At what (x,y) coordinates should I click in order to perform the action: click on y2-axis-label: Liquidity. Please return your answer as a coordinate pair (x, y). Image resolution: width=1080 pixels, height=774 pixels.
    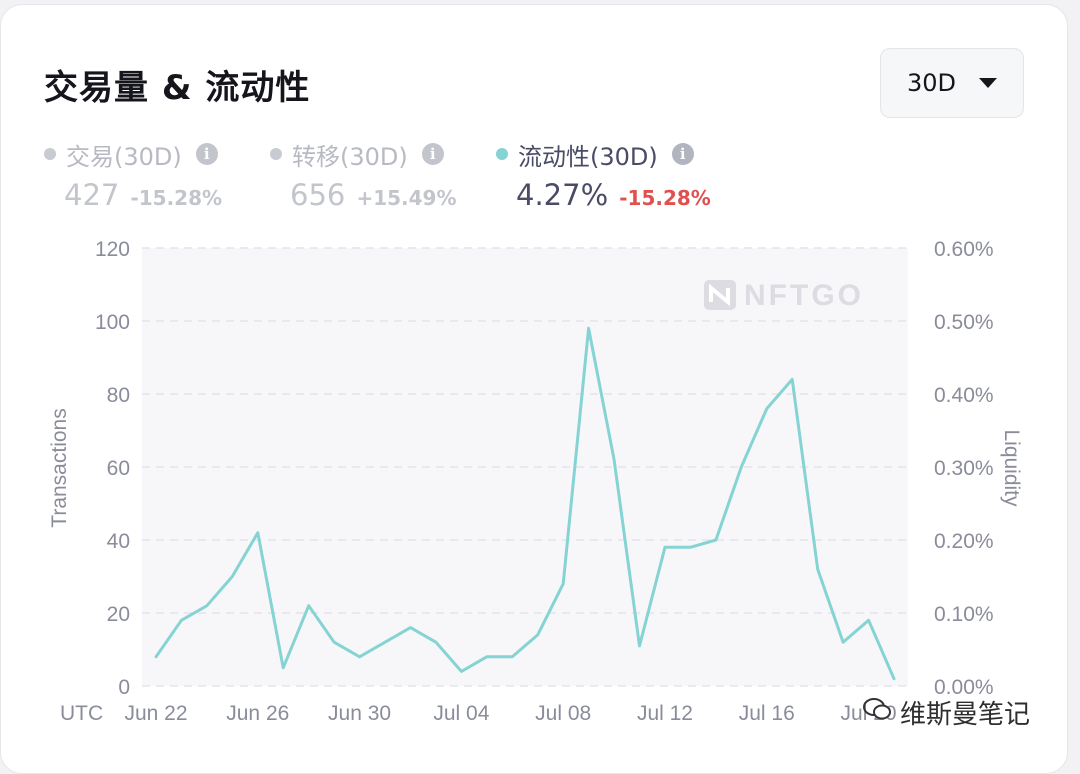
    Looking at the image, I should click on (1011, 468).